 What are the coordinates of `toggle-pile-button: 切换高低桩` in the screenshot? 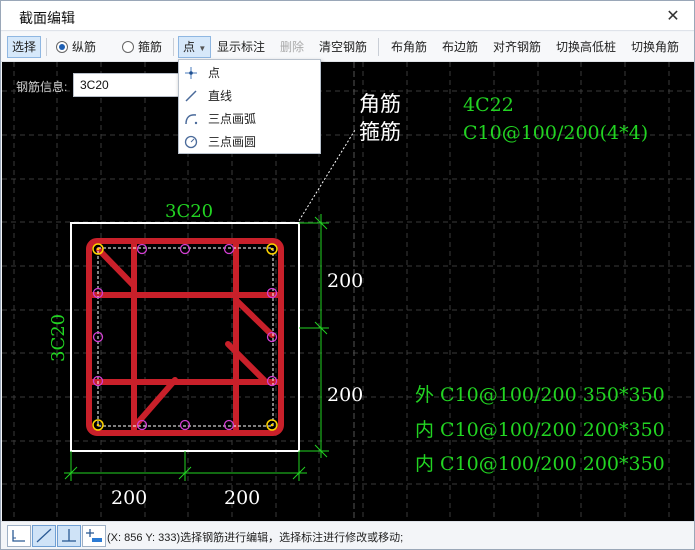 It's located at (586, 47).